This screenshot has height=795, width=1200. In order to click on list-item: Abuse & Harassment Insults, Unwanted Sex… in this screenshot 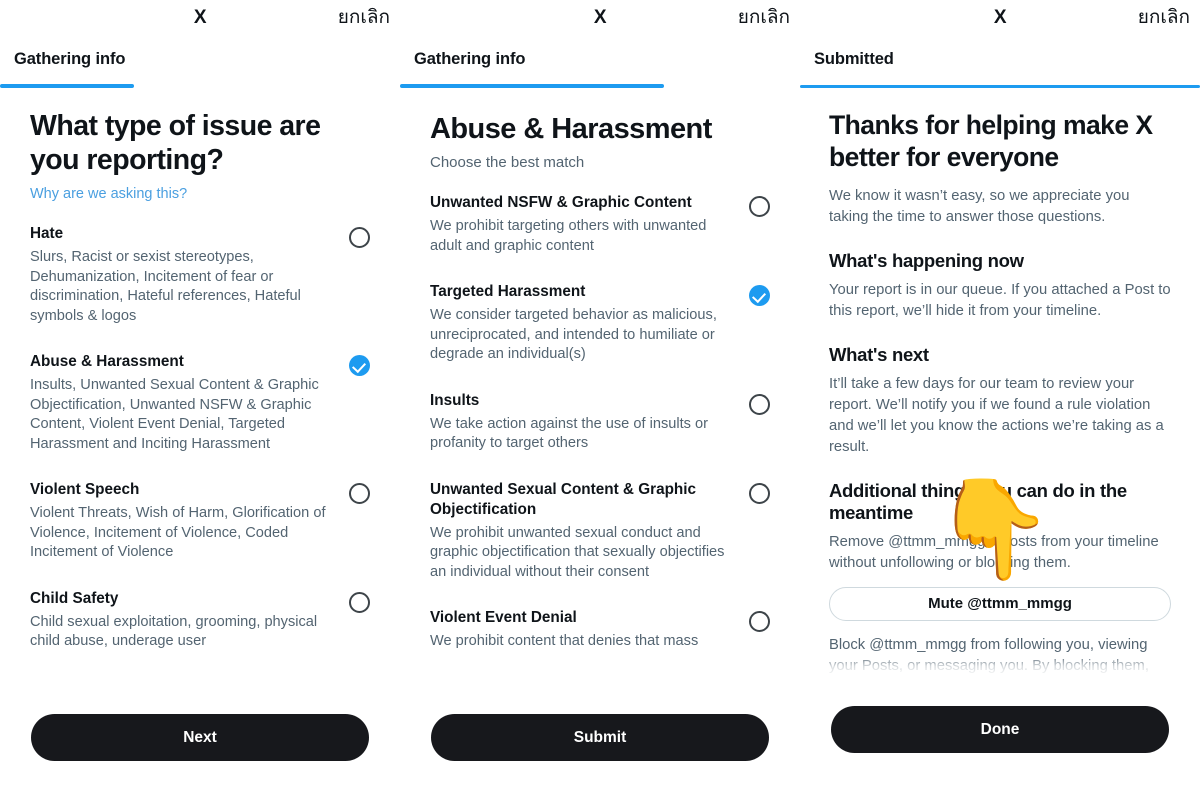, I will do `click(200, 416)`.